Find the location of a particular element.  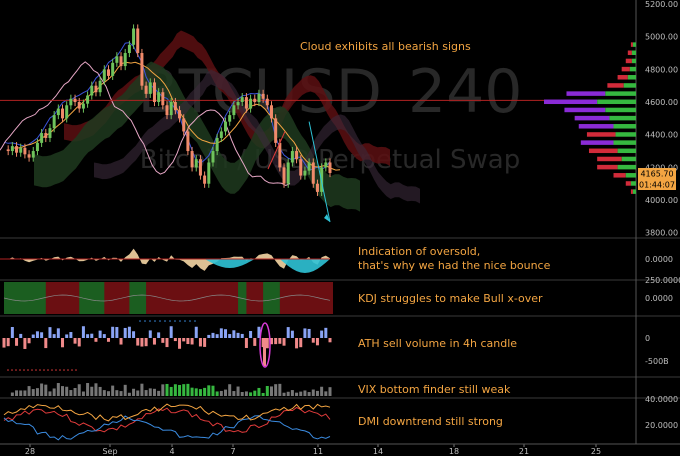

panel-tick: 250.0000 is located at coordinates (662, 280).